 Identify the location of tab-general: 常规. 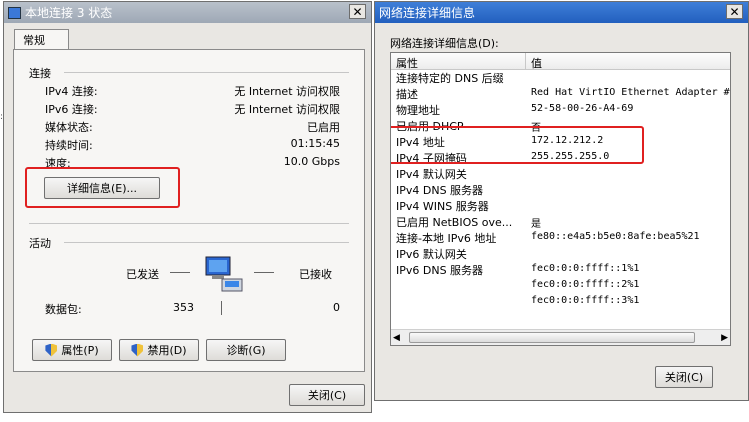
(41, 39).